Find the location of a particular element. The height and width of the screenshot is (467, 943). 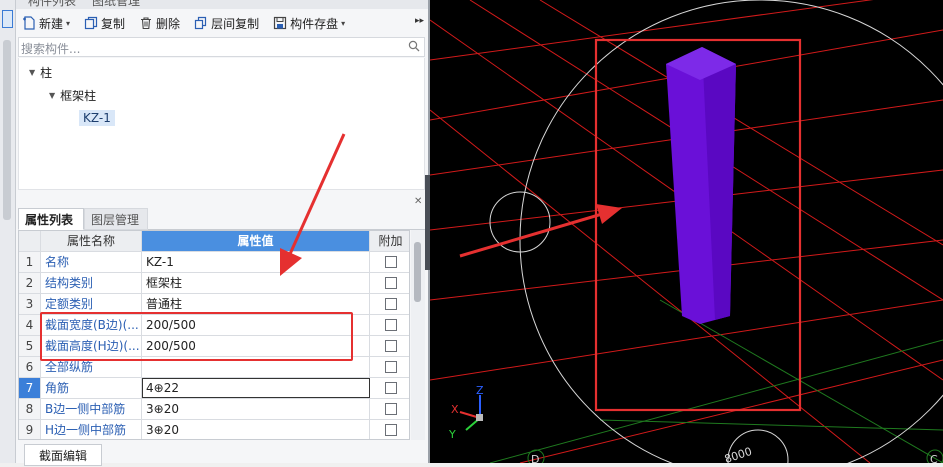

delete-button-label: 删除 is located at coordinates (168, 23).